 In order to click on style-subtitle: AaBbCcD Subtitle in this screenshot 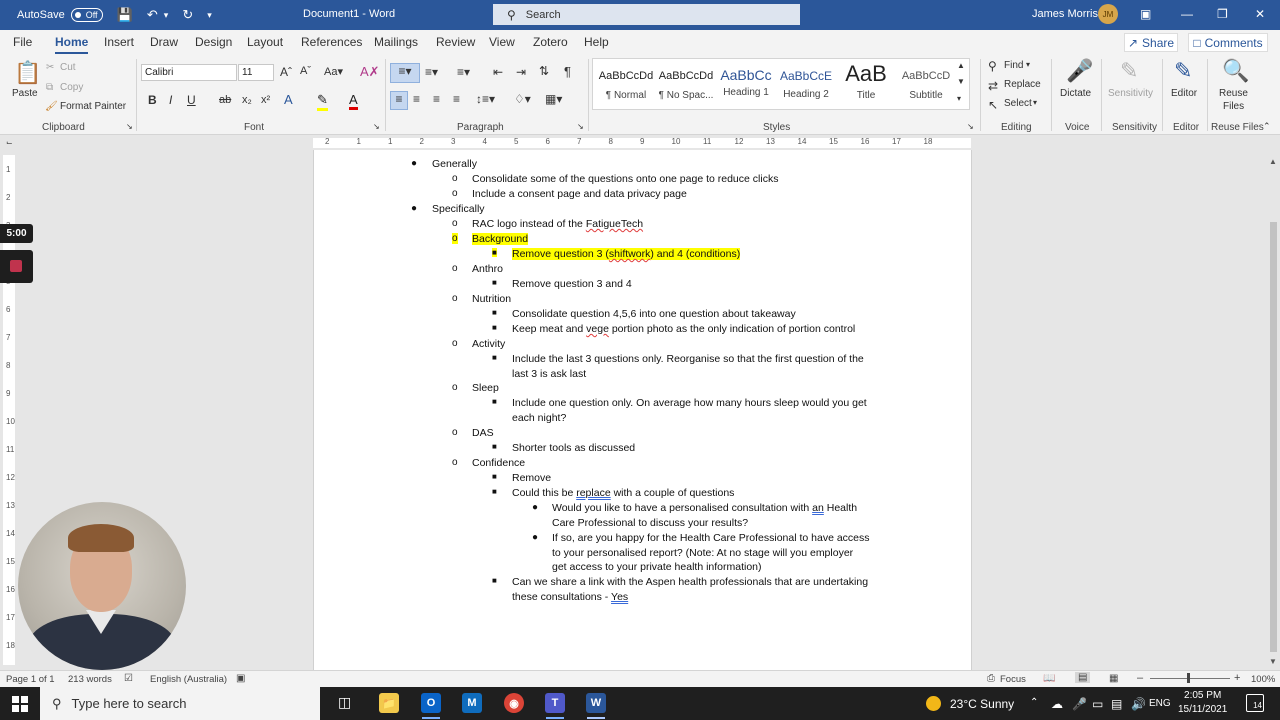, I will do `click(926, 84)`.